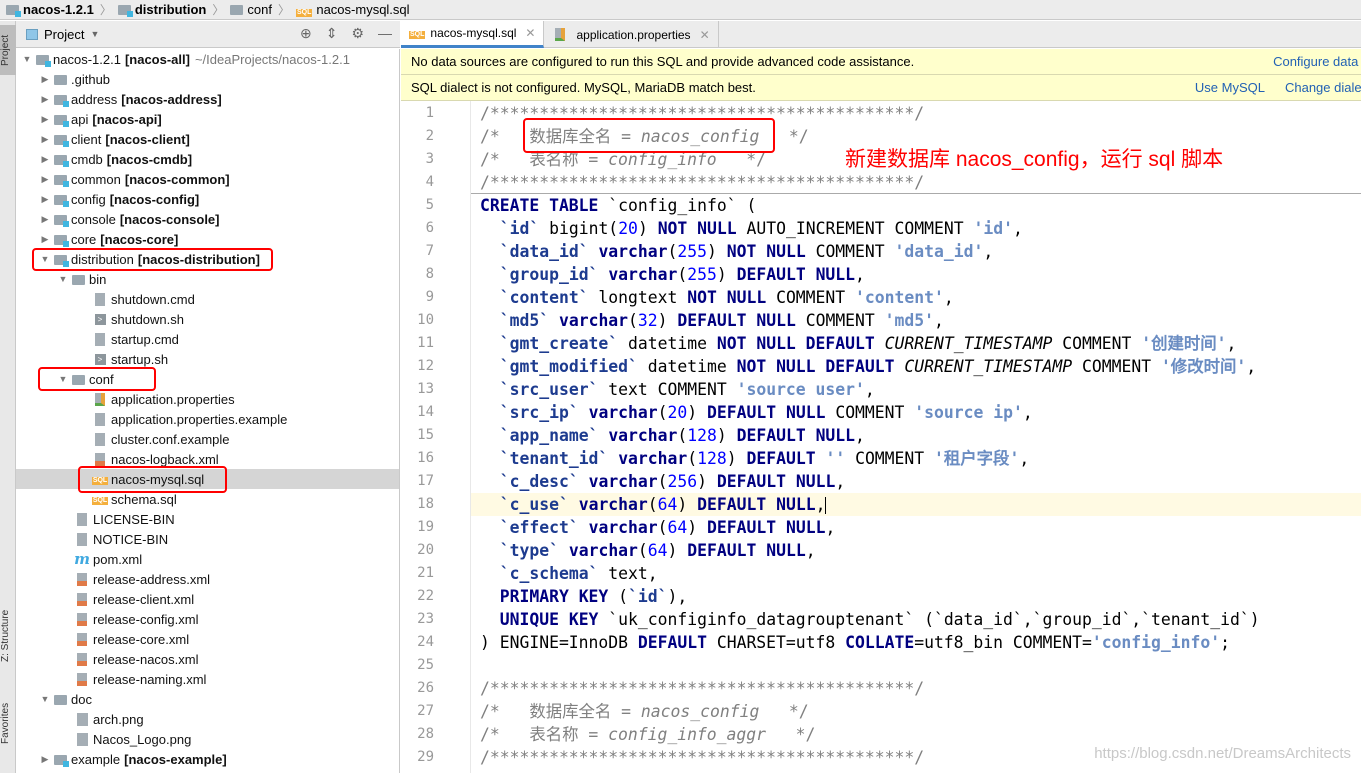  Describe the element at coordinates (207, 679) in the screenshot. I see `tree-item: release-naming.xml` at that location.